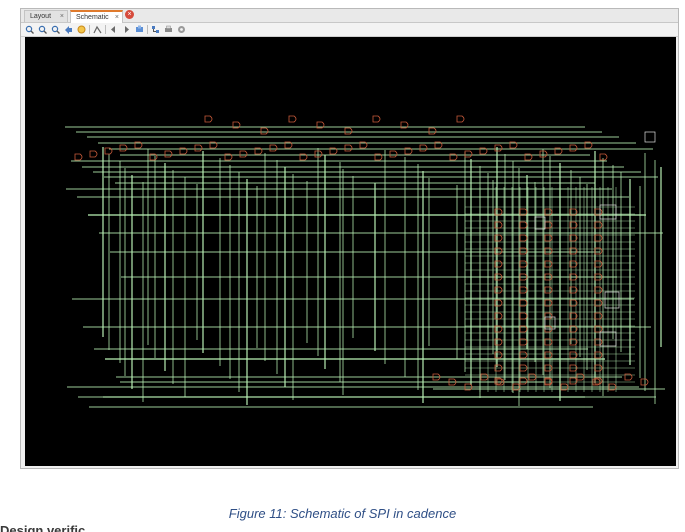 This screenshot has height=532, width=685. What do you see at coordinates (81, 29) in the screenshot?
I see `highlight-icon` at bounding box center [81, 29].